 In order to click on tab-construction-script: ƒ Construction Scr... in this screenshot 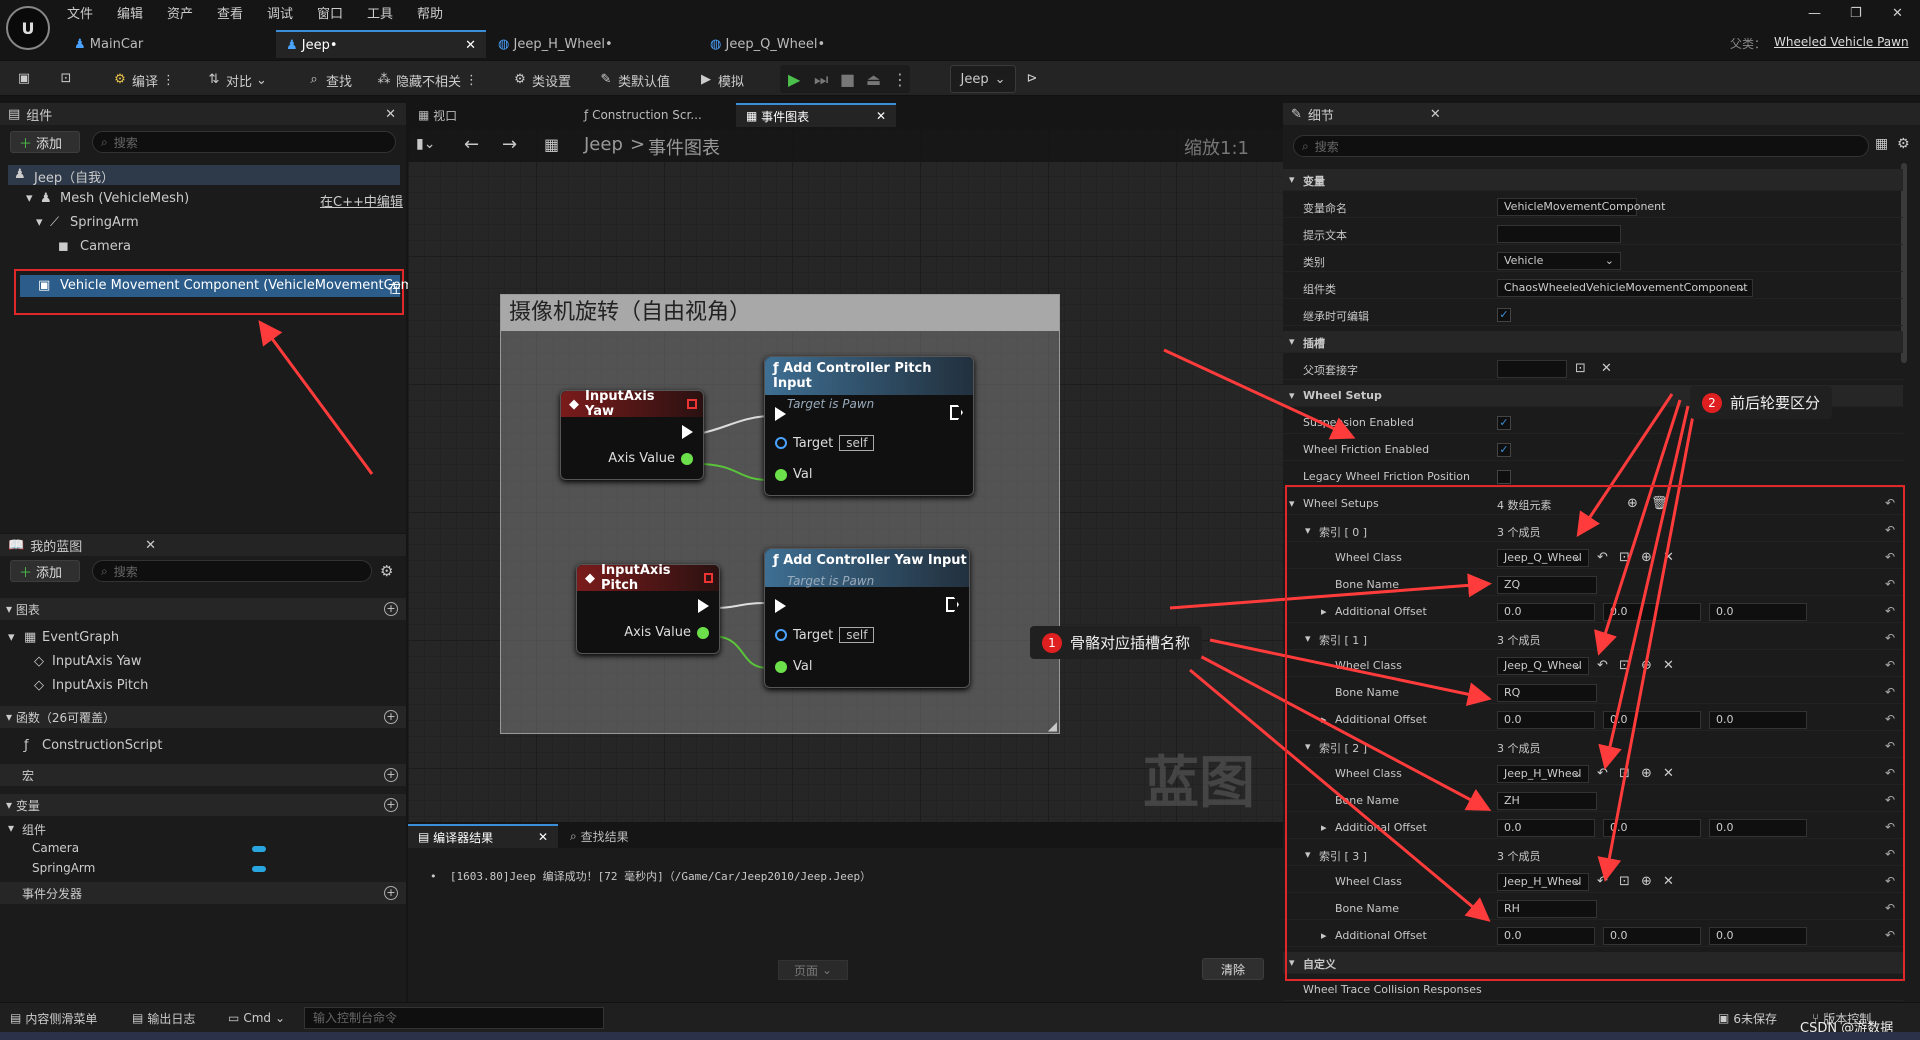, I will do `click(654, 115)`.